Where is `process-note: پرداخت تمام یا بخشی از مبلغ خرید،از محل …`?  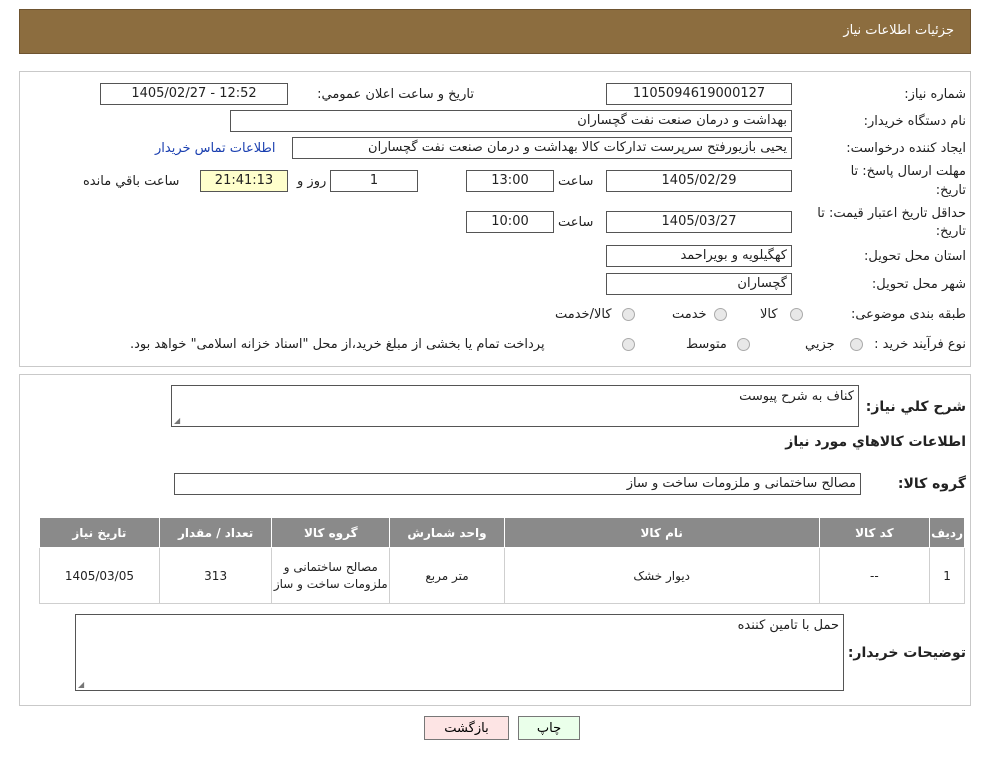 process-note: پرداخت تمام یا بخشی از مبلغ خرید،از محل … is located at coordinates (337, 344).